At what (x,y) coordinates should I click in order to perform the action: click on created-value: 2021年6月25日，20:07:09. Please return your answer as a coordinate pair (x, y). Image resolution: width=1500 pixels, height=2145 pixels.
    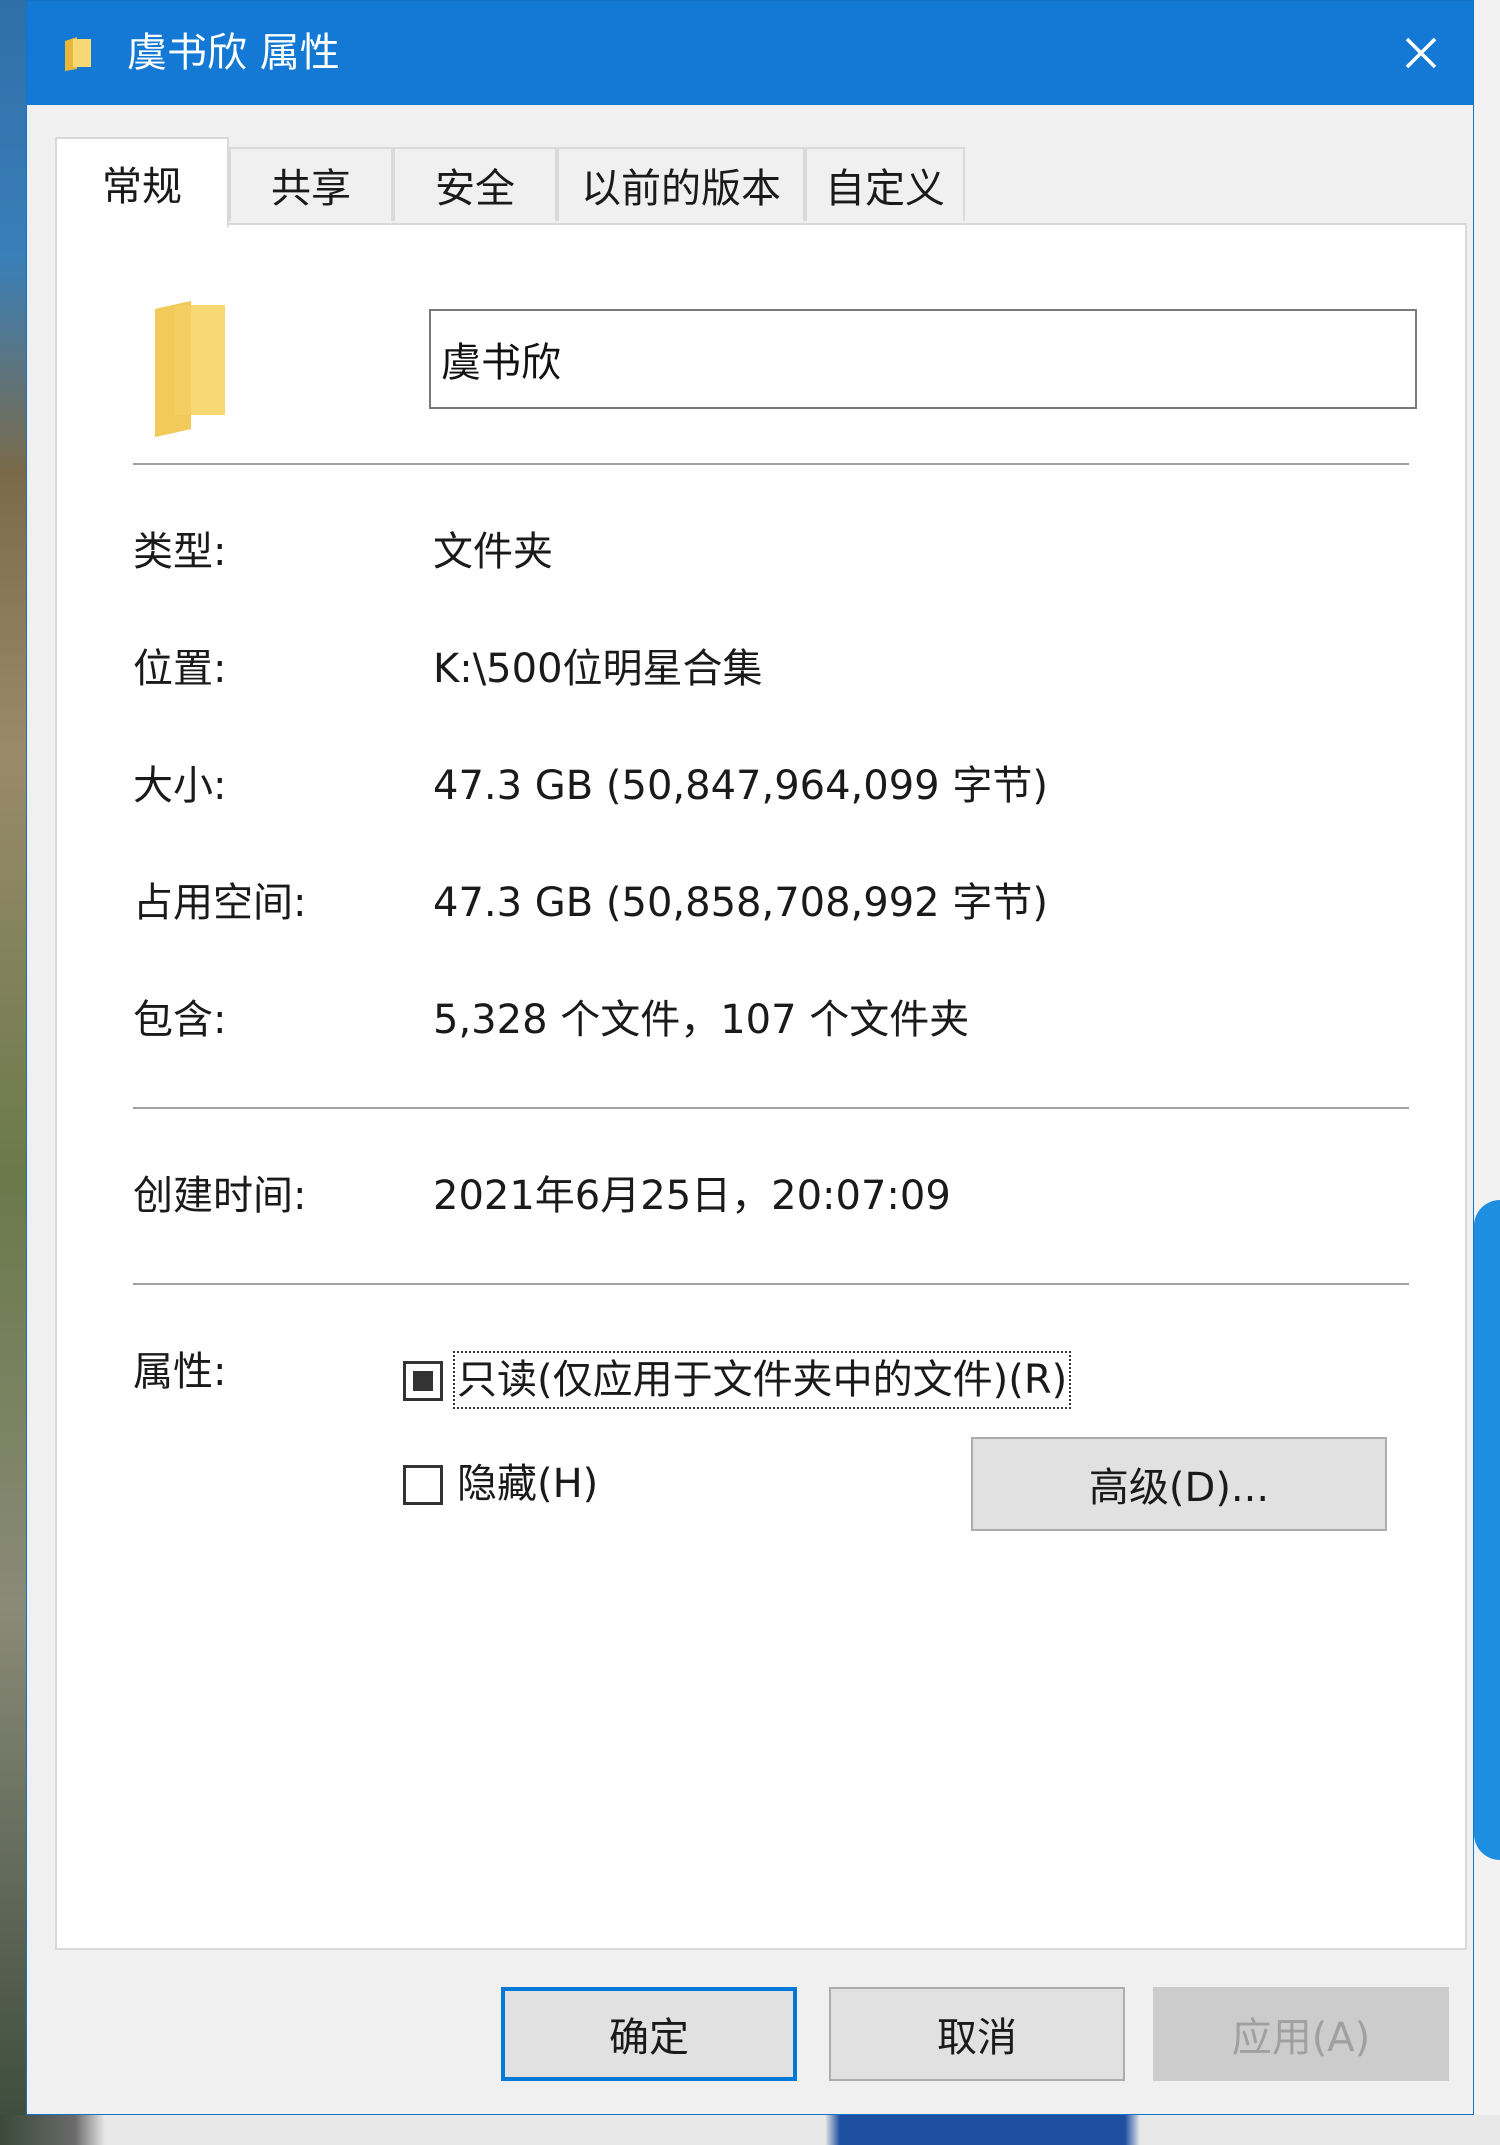
    Looking at the image, I should click on (692, 1196).